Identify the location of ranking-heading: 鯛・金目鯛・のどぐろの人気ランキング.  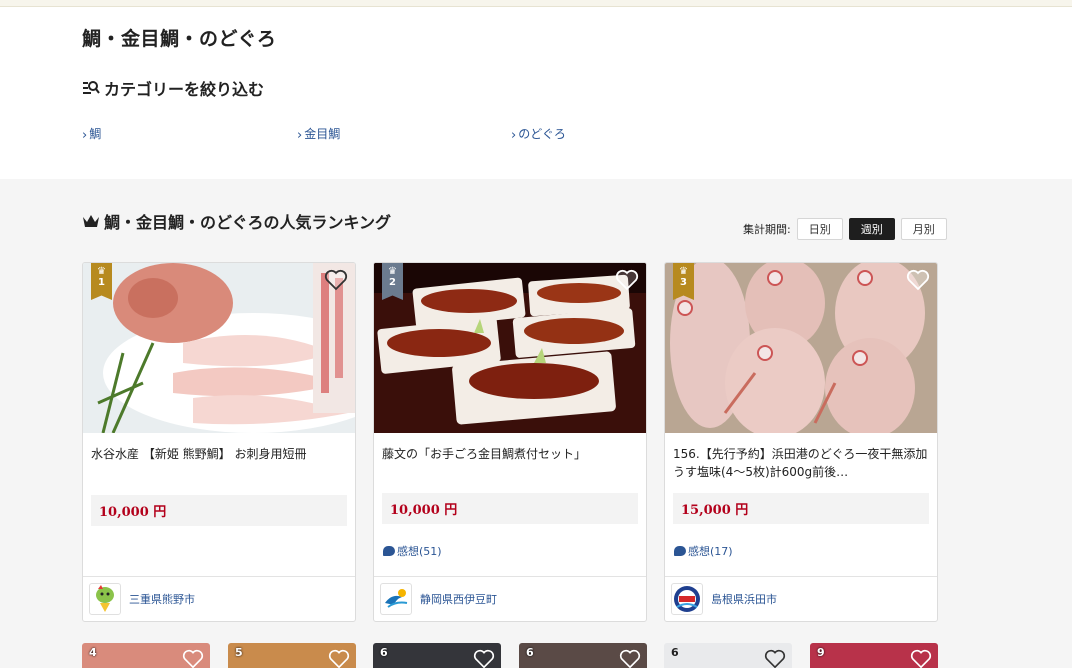
(236, 221).